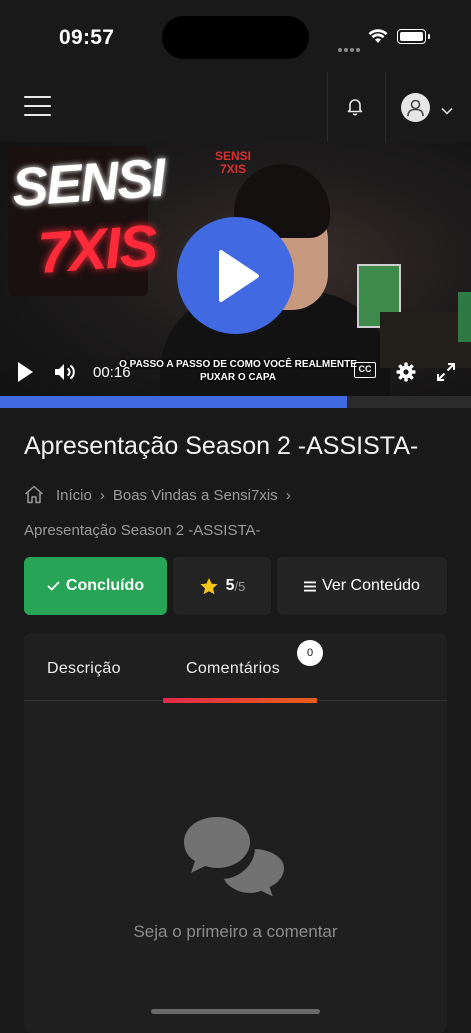  Describe the element at coordinates (112, 372) in the screenshot. I see `video-time: 00:16` at that location.